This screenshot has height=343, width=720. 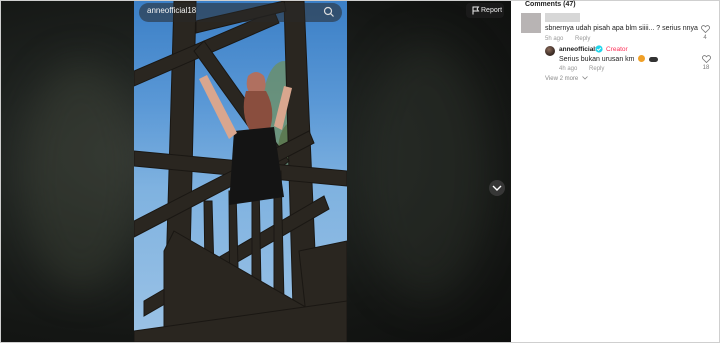 What do you see at coordinates (492, 10) in the screenshot?
I see `report-label: Report` at bounding box center [492, 10].